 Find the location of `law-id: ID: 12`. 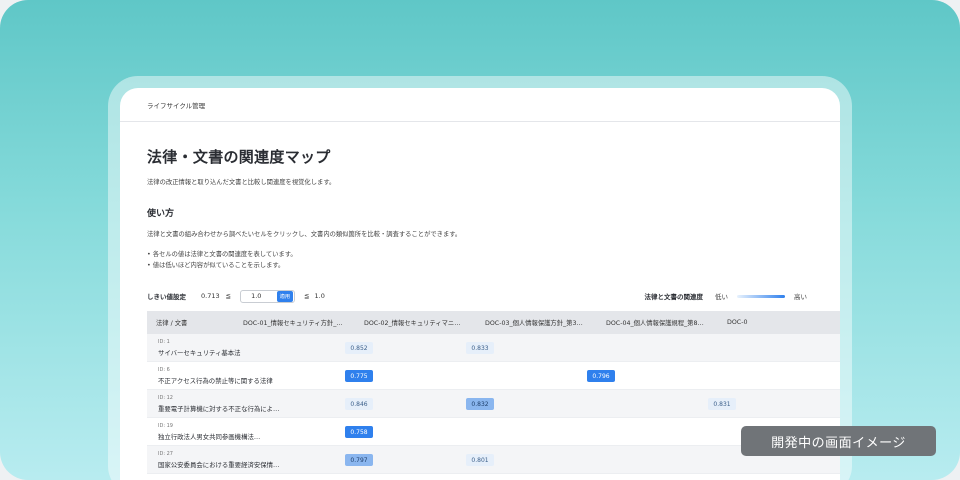

law-id: ID: 12 is located at coordinates (165, 398).